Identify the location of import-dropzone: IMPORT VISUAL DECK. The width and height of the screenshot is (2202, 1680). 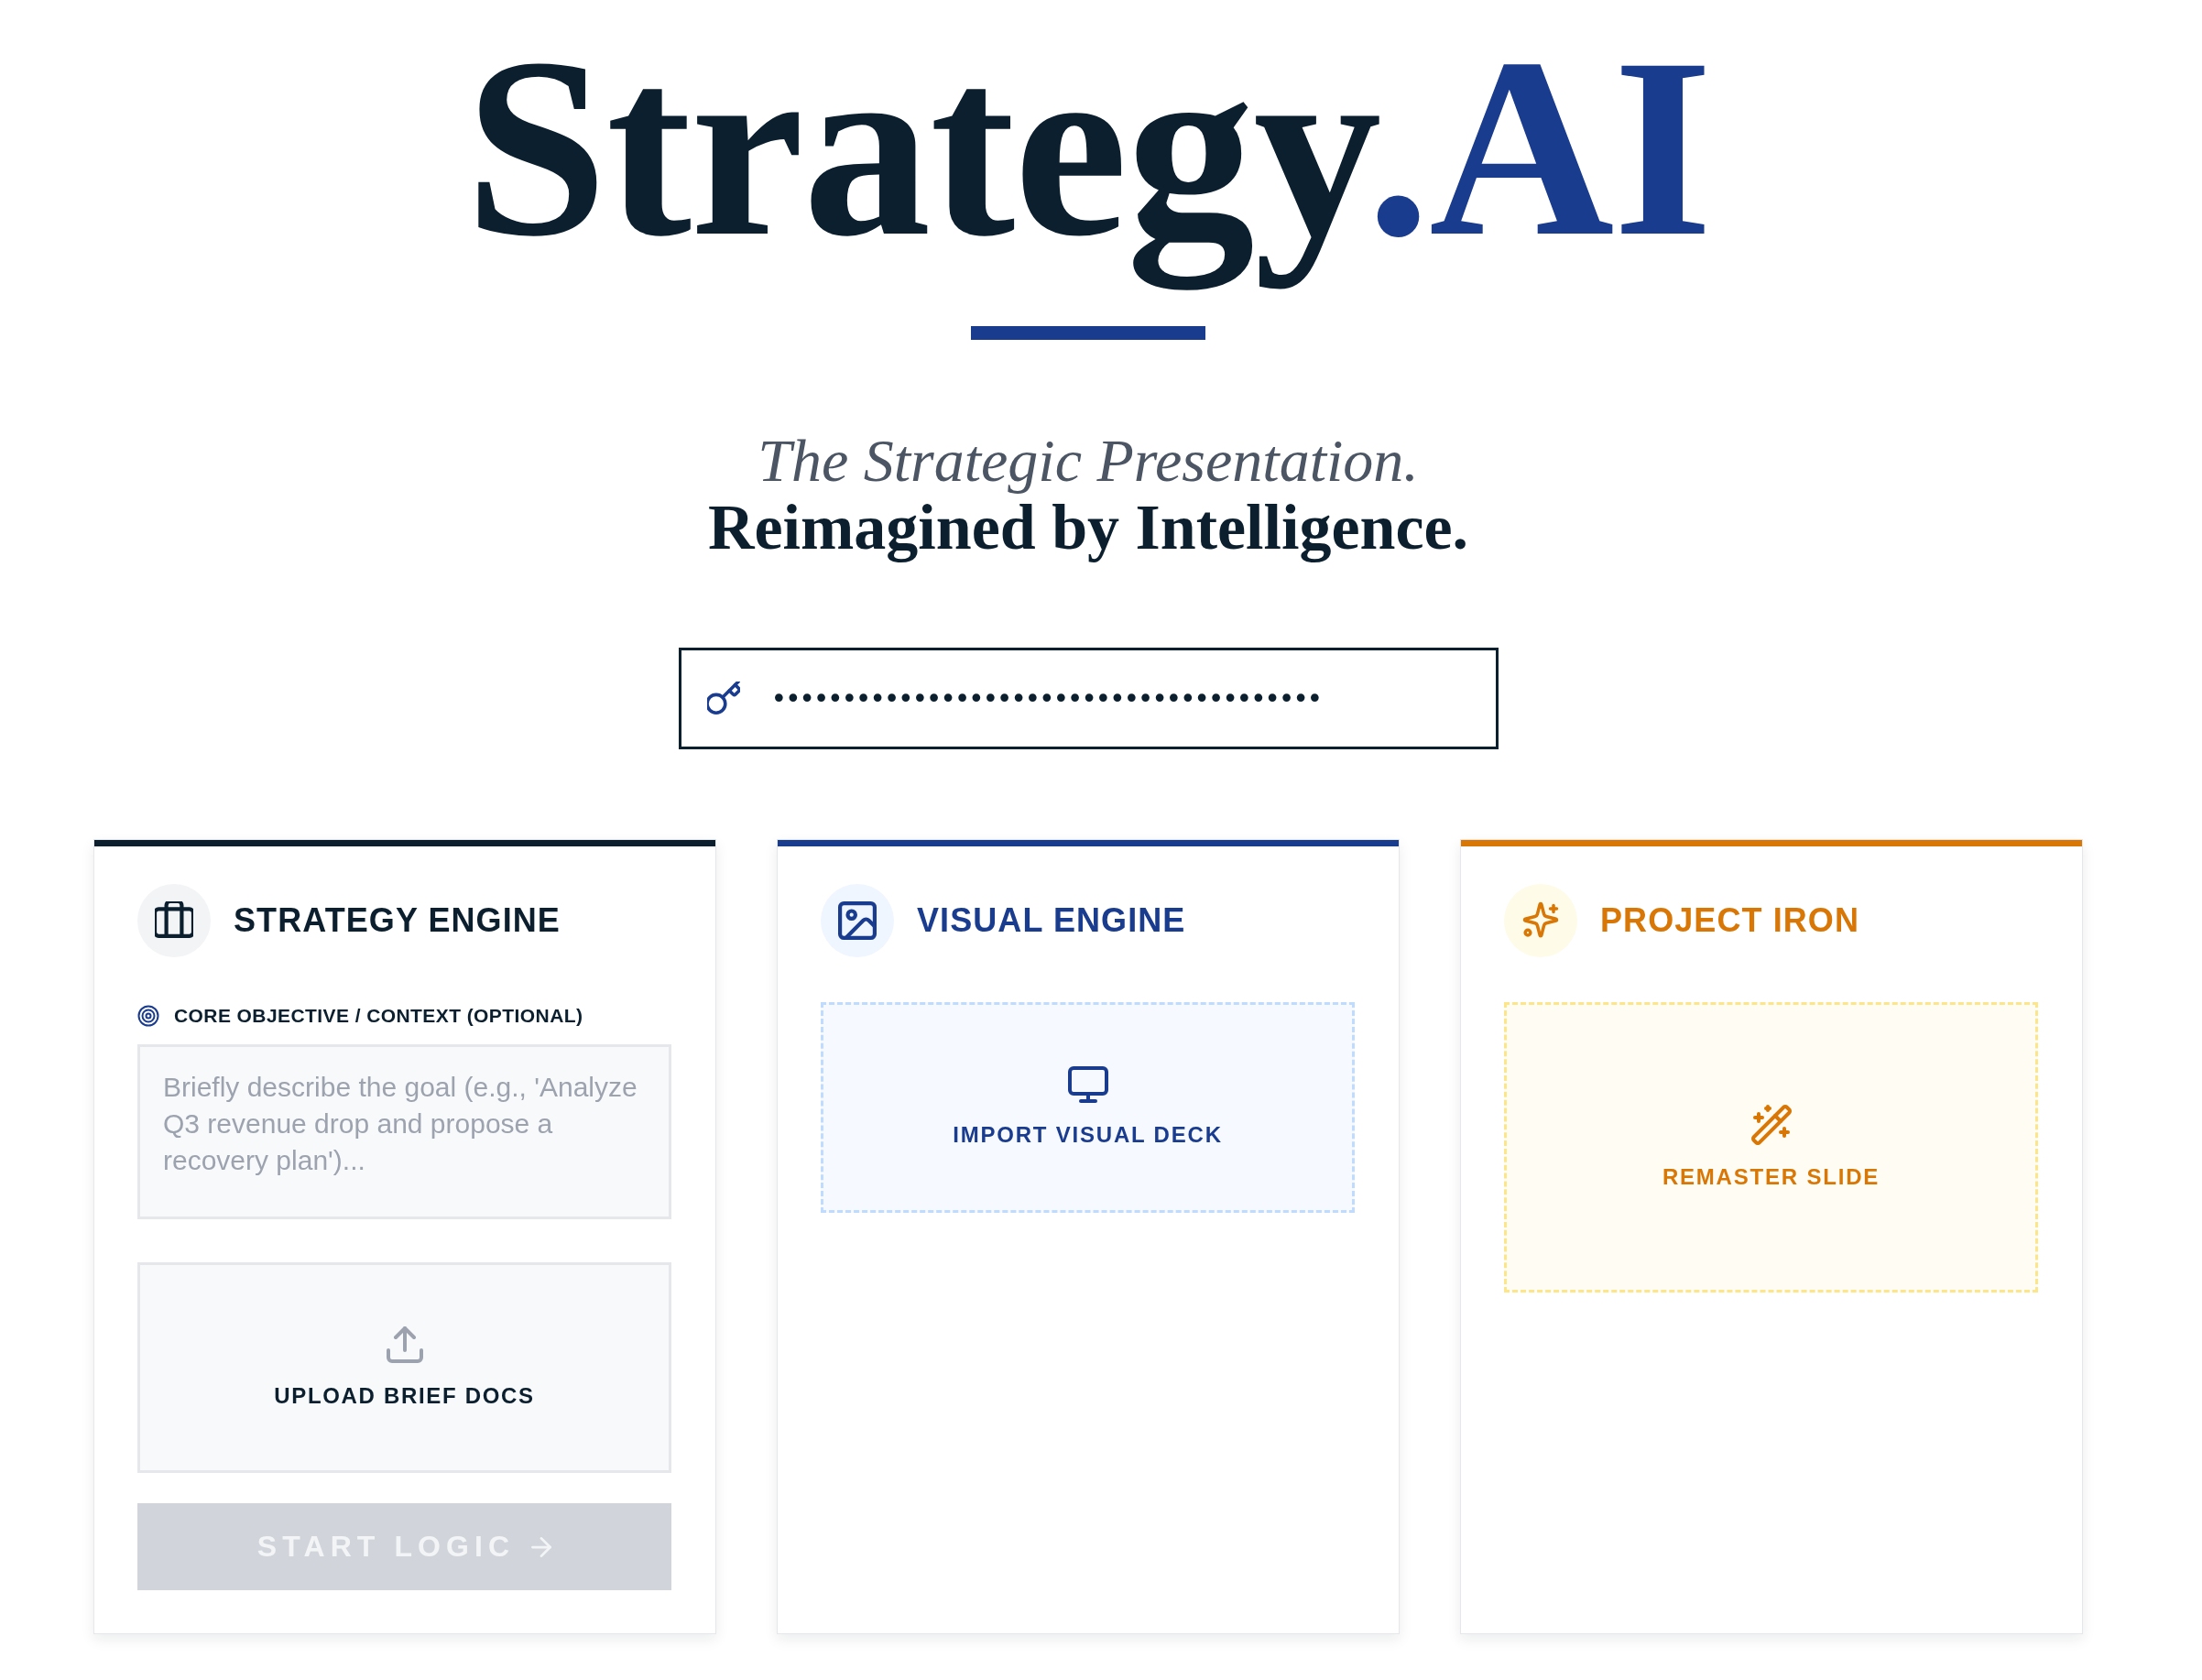
(1088, 1107).